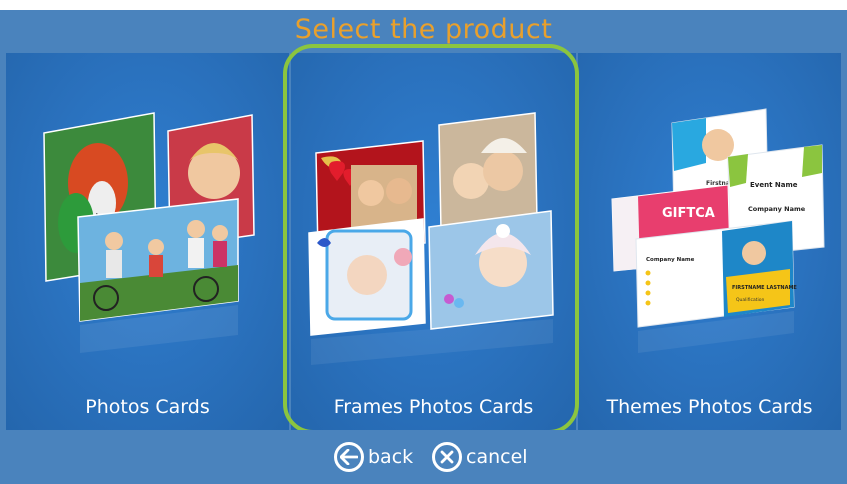 This screenshot has height=484, width=847. I want to click on back-arrow-icon, so click(349, 457).